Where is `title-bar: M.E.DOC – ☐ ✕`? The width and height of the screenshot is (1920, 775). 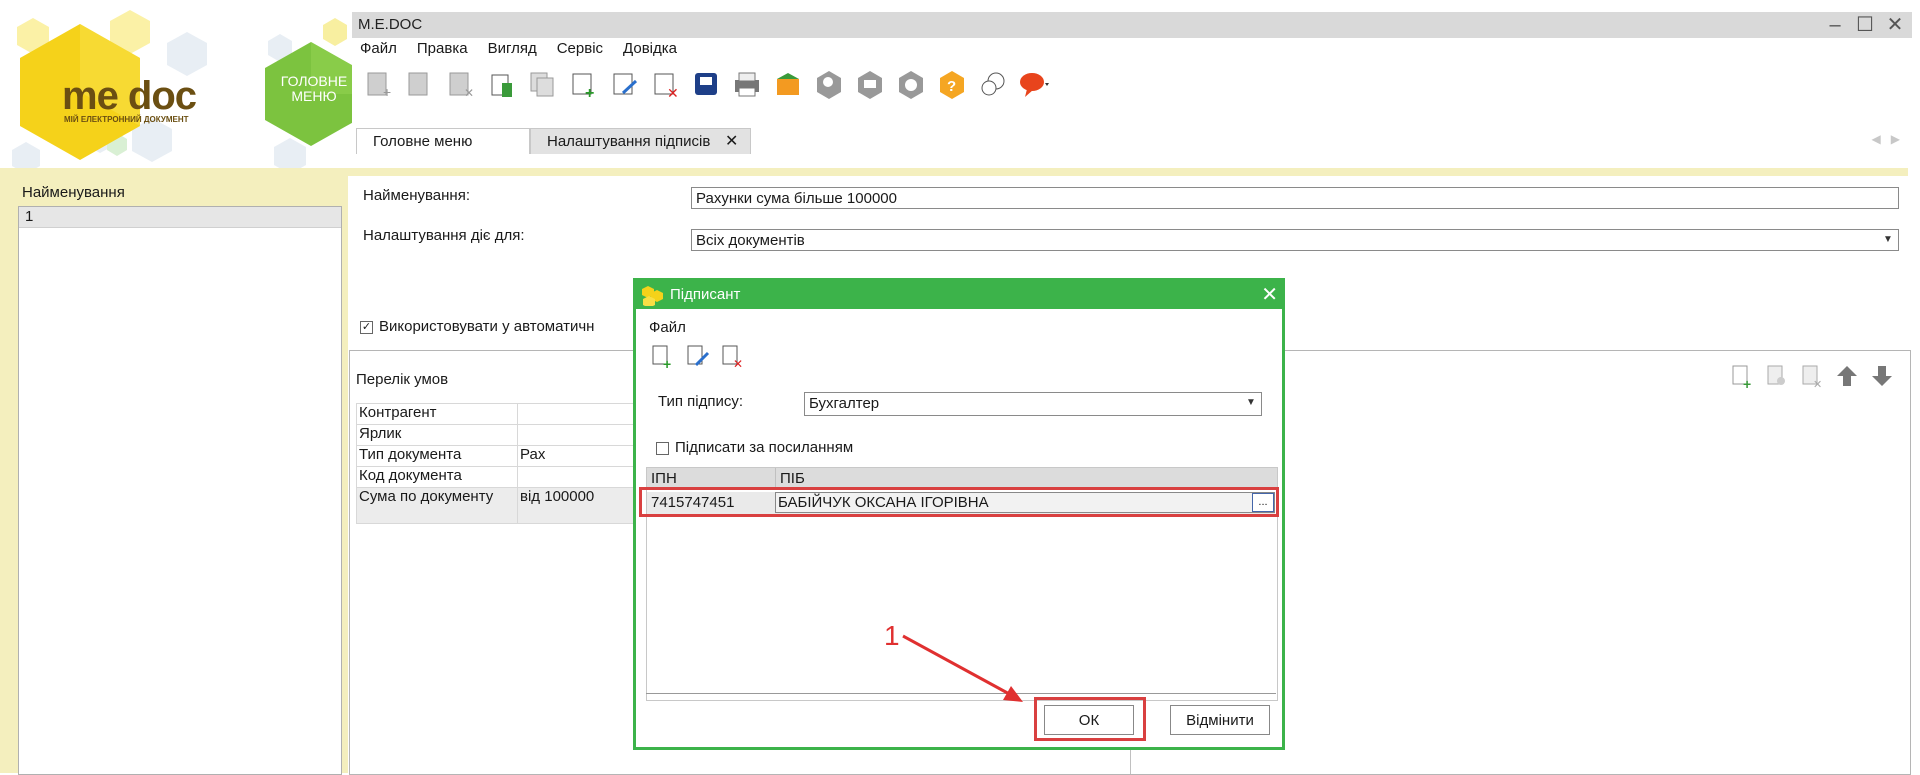
title-bar: M.E.DOC – ☐ ✕ is located at coordinates (1132, 25).